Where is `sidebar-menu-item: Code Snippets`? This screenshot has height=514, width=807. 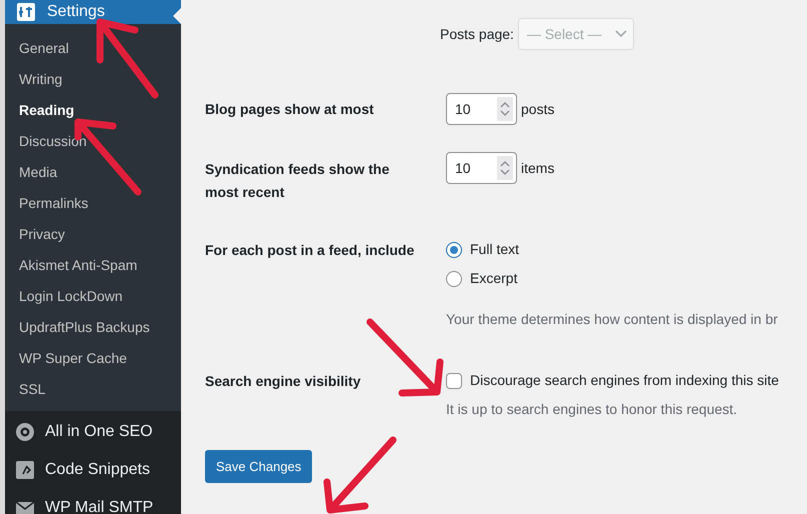
sidebar-menu-item: Code Snippets is located at coordinates (93, 470).